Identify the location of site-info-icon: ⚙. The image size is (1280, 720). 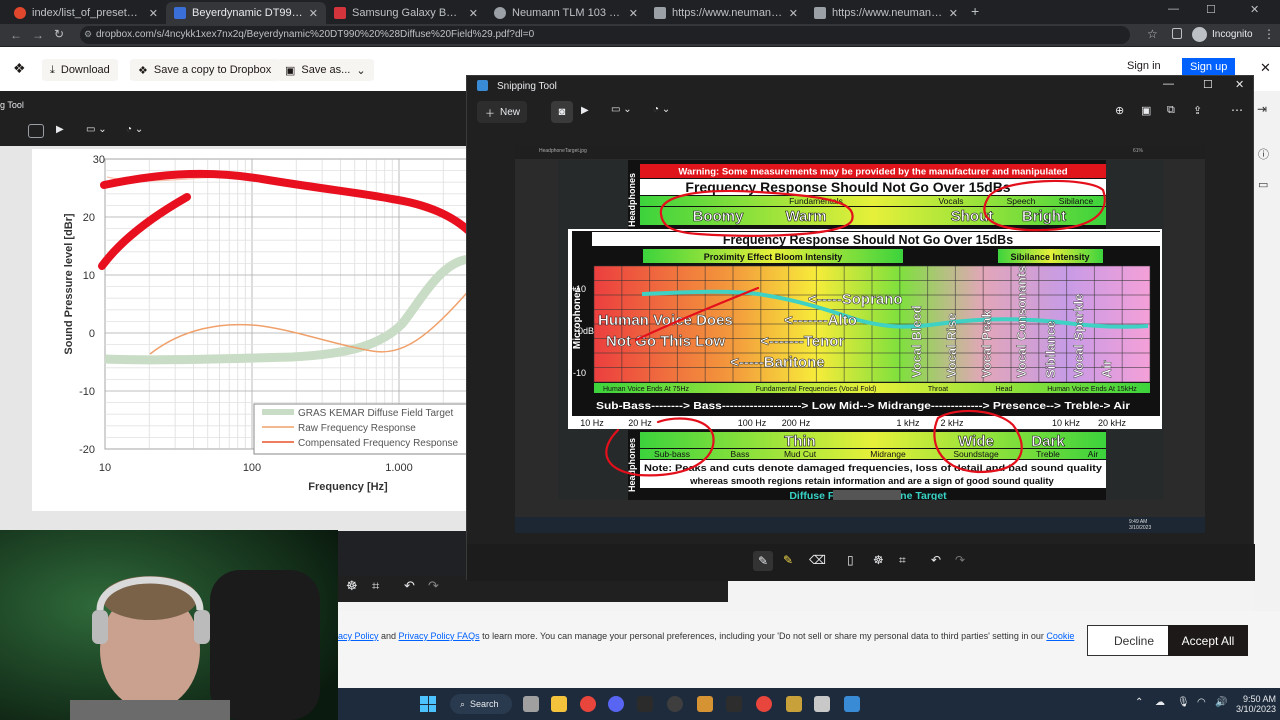
(88, 34).